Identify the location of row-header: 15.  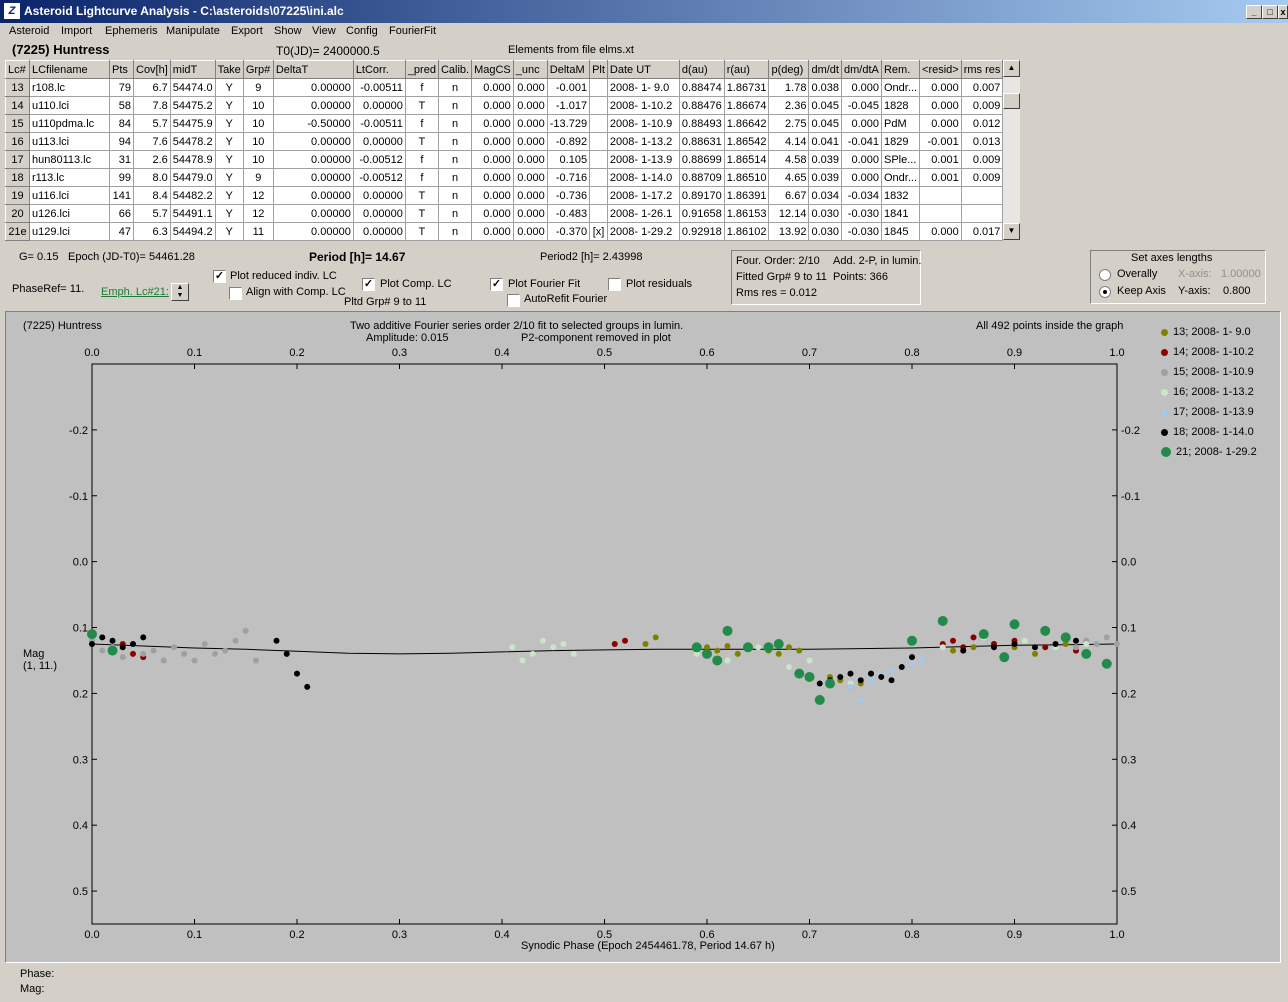
(17, 123).